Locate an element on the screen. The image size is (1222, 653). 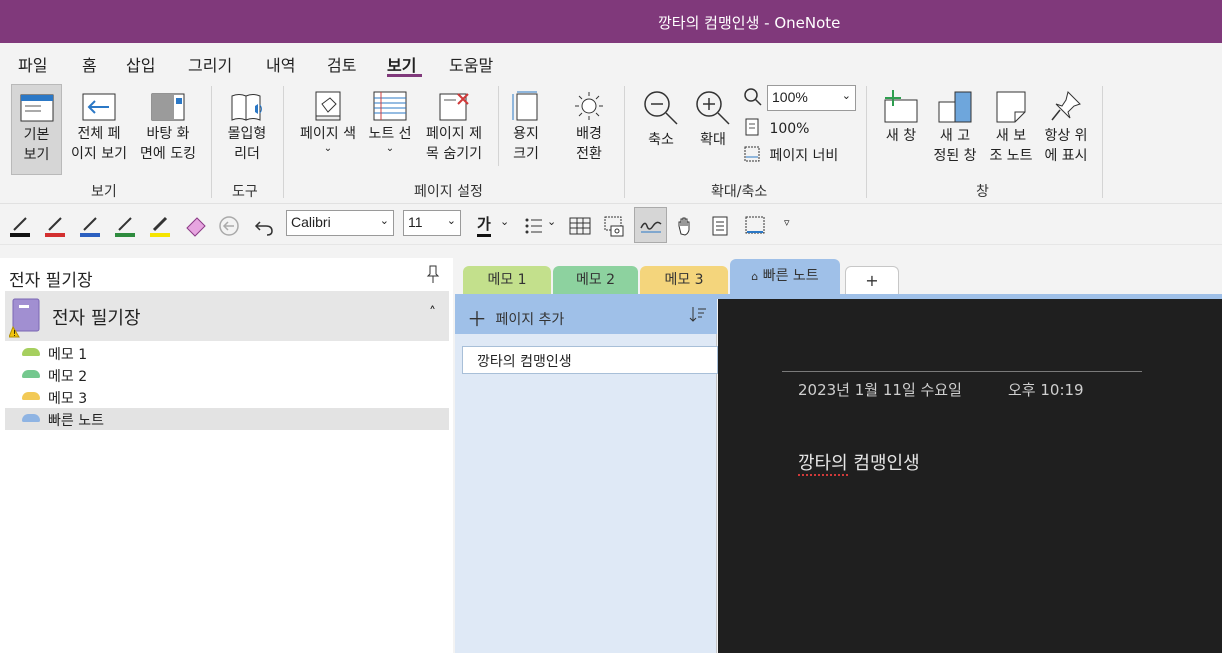
eraser-icon is located at coordinates (195, 226).